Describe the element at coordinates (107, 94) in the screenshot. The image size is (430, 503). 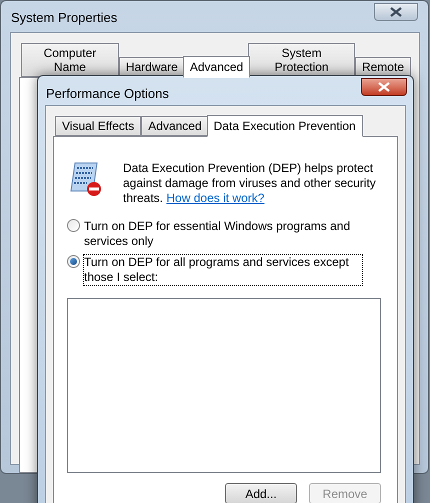
I see `dialog-title: Performance Options` at that location.